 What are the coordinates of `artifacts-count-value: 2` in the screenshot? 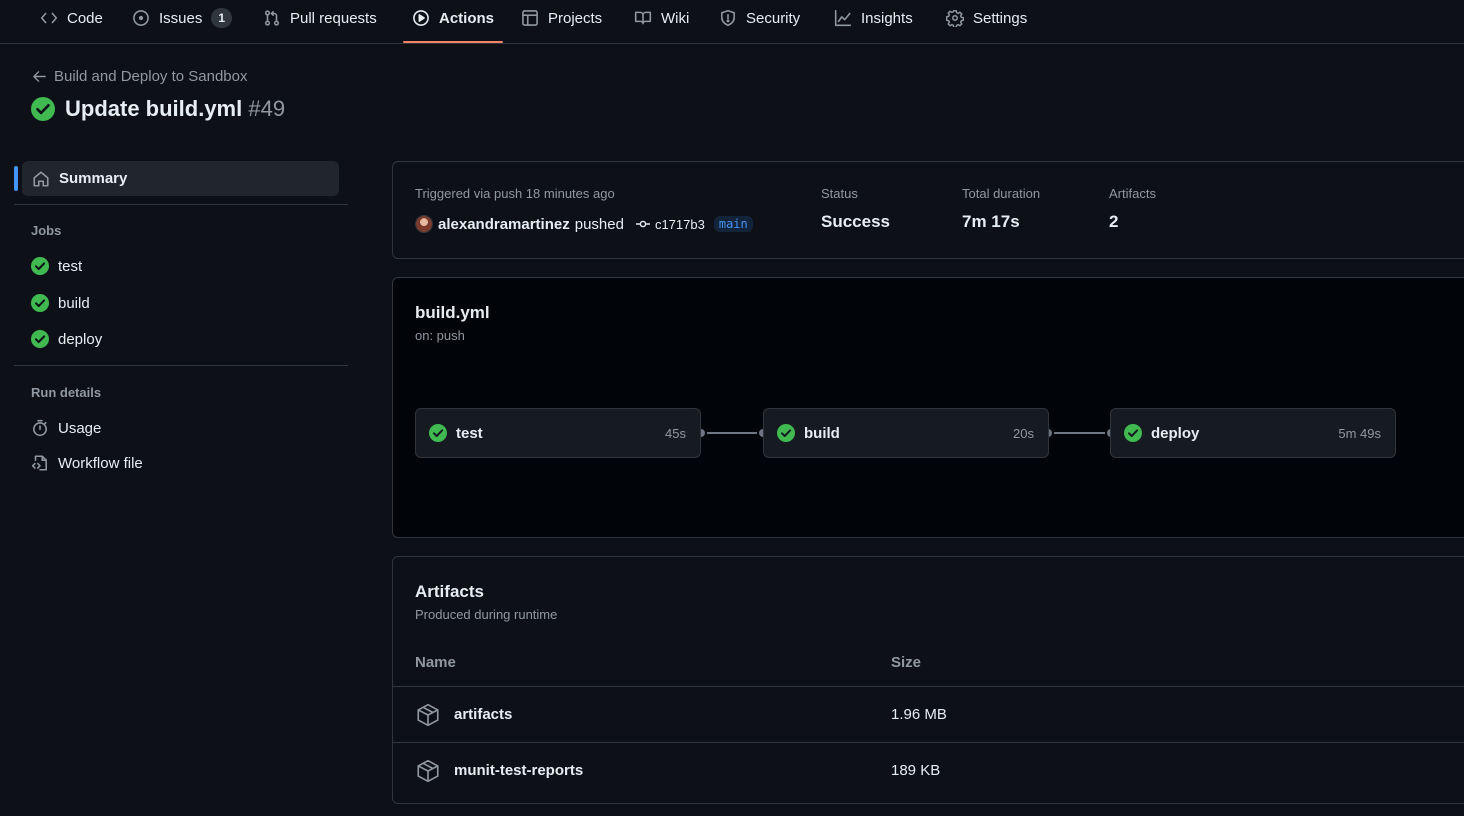 It's located at (1113, 222).